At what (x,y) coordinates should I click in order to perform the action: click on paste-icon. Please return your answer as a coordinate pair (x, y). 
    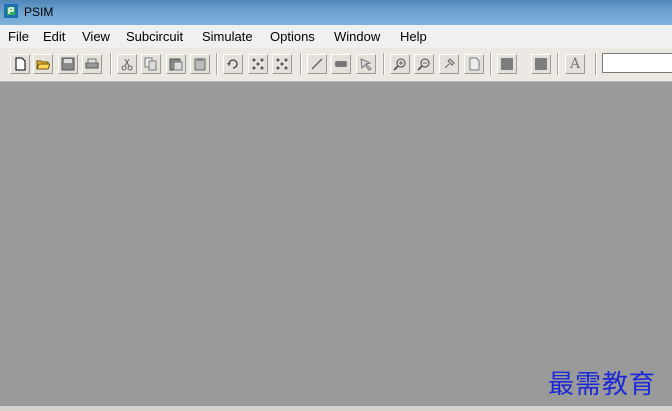
    Looking at the image, I should click on (176, 64).